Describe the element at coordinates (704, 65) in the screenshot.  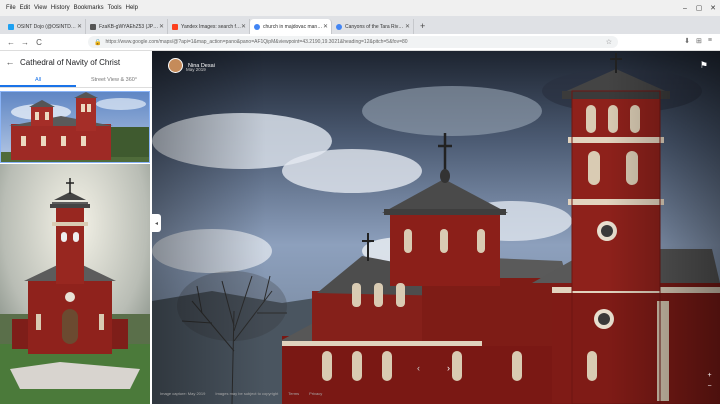
I see `report-flag-icon: ⚑` at that location.